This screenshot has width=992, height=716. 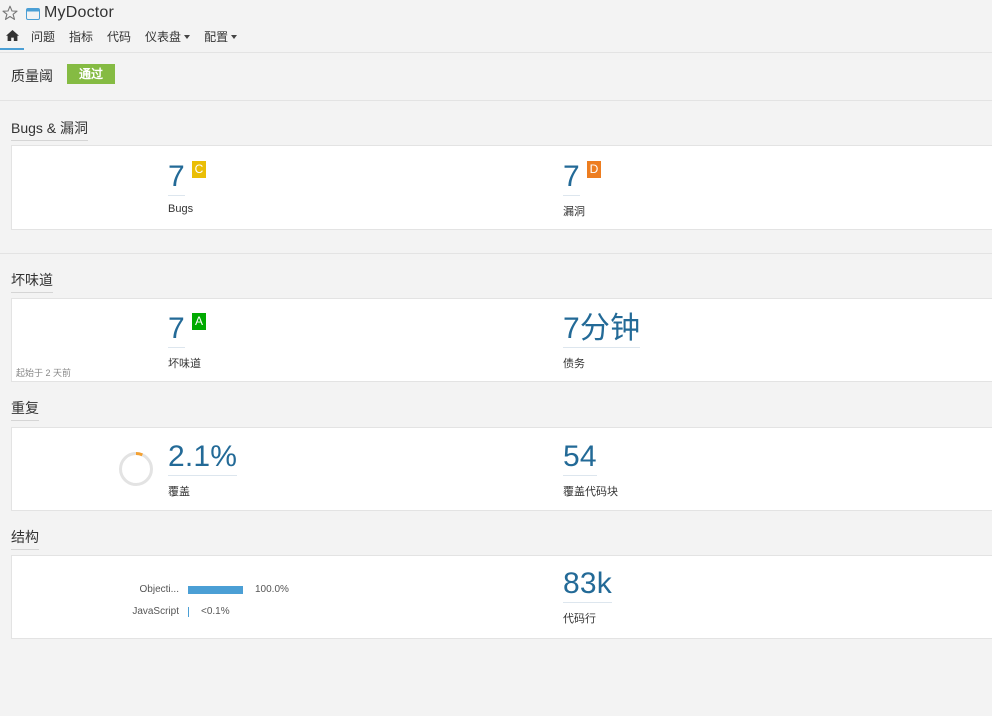 I want to click on debt-label: 债务, so click(x=574, y=364).